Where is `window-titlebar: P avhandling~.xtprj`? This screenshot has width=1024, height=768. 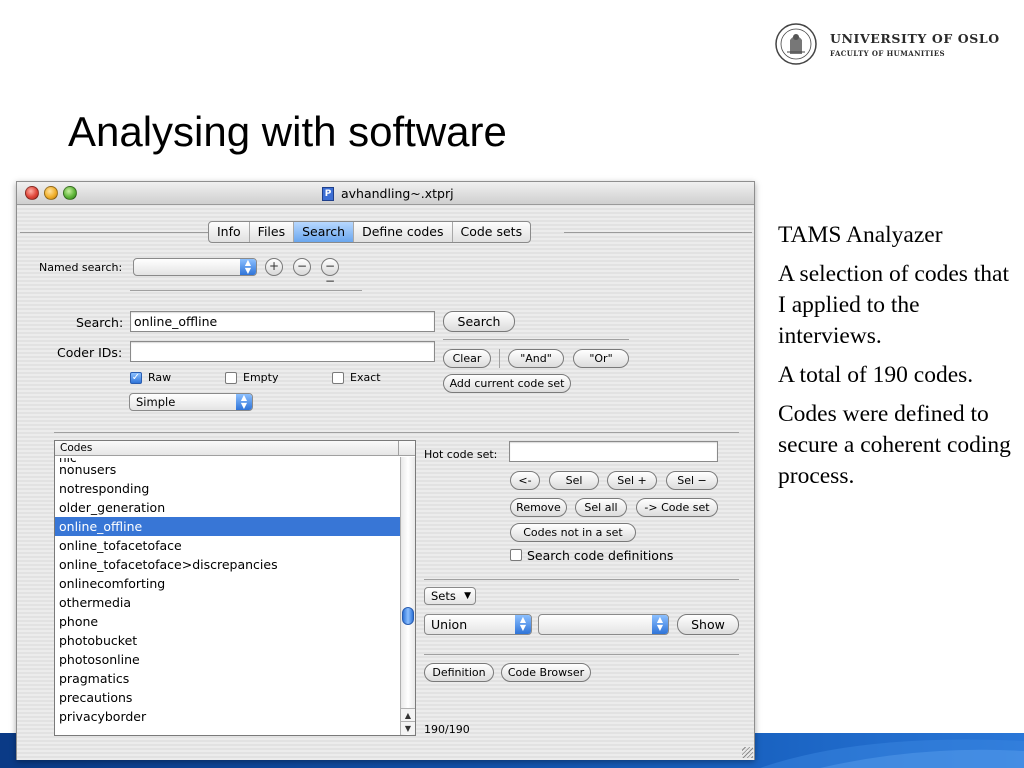 window-titlebar: P avhandling~.xtprj is located at coordinates (385, 193).